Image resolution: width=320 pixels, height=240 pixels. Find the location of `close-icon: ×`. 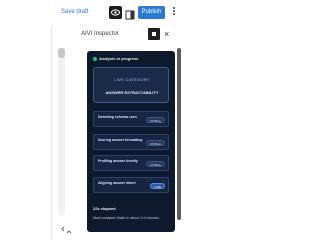

close-icon: × is located at coordinates (166, 34).